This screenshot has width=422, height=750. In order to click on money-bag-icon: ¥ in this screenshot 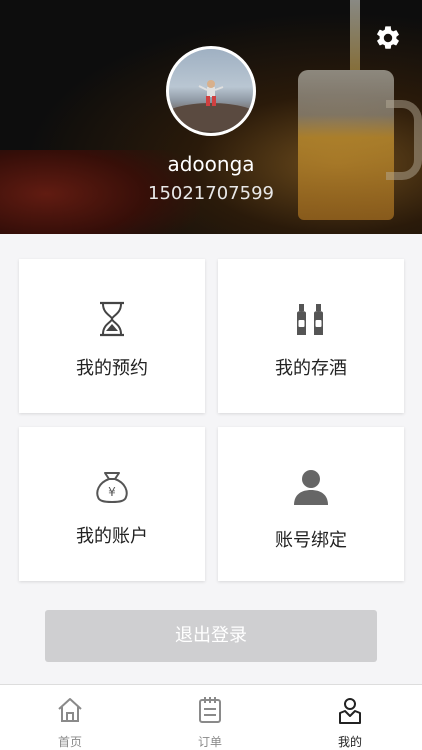, I will do `click(112, 487)`.